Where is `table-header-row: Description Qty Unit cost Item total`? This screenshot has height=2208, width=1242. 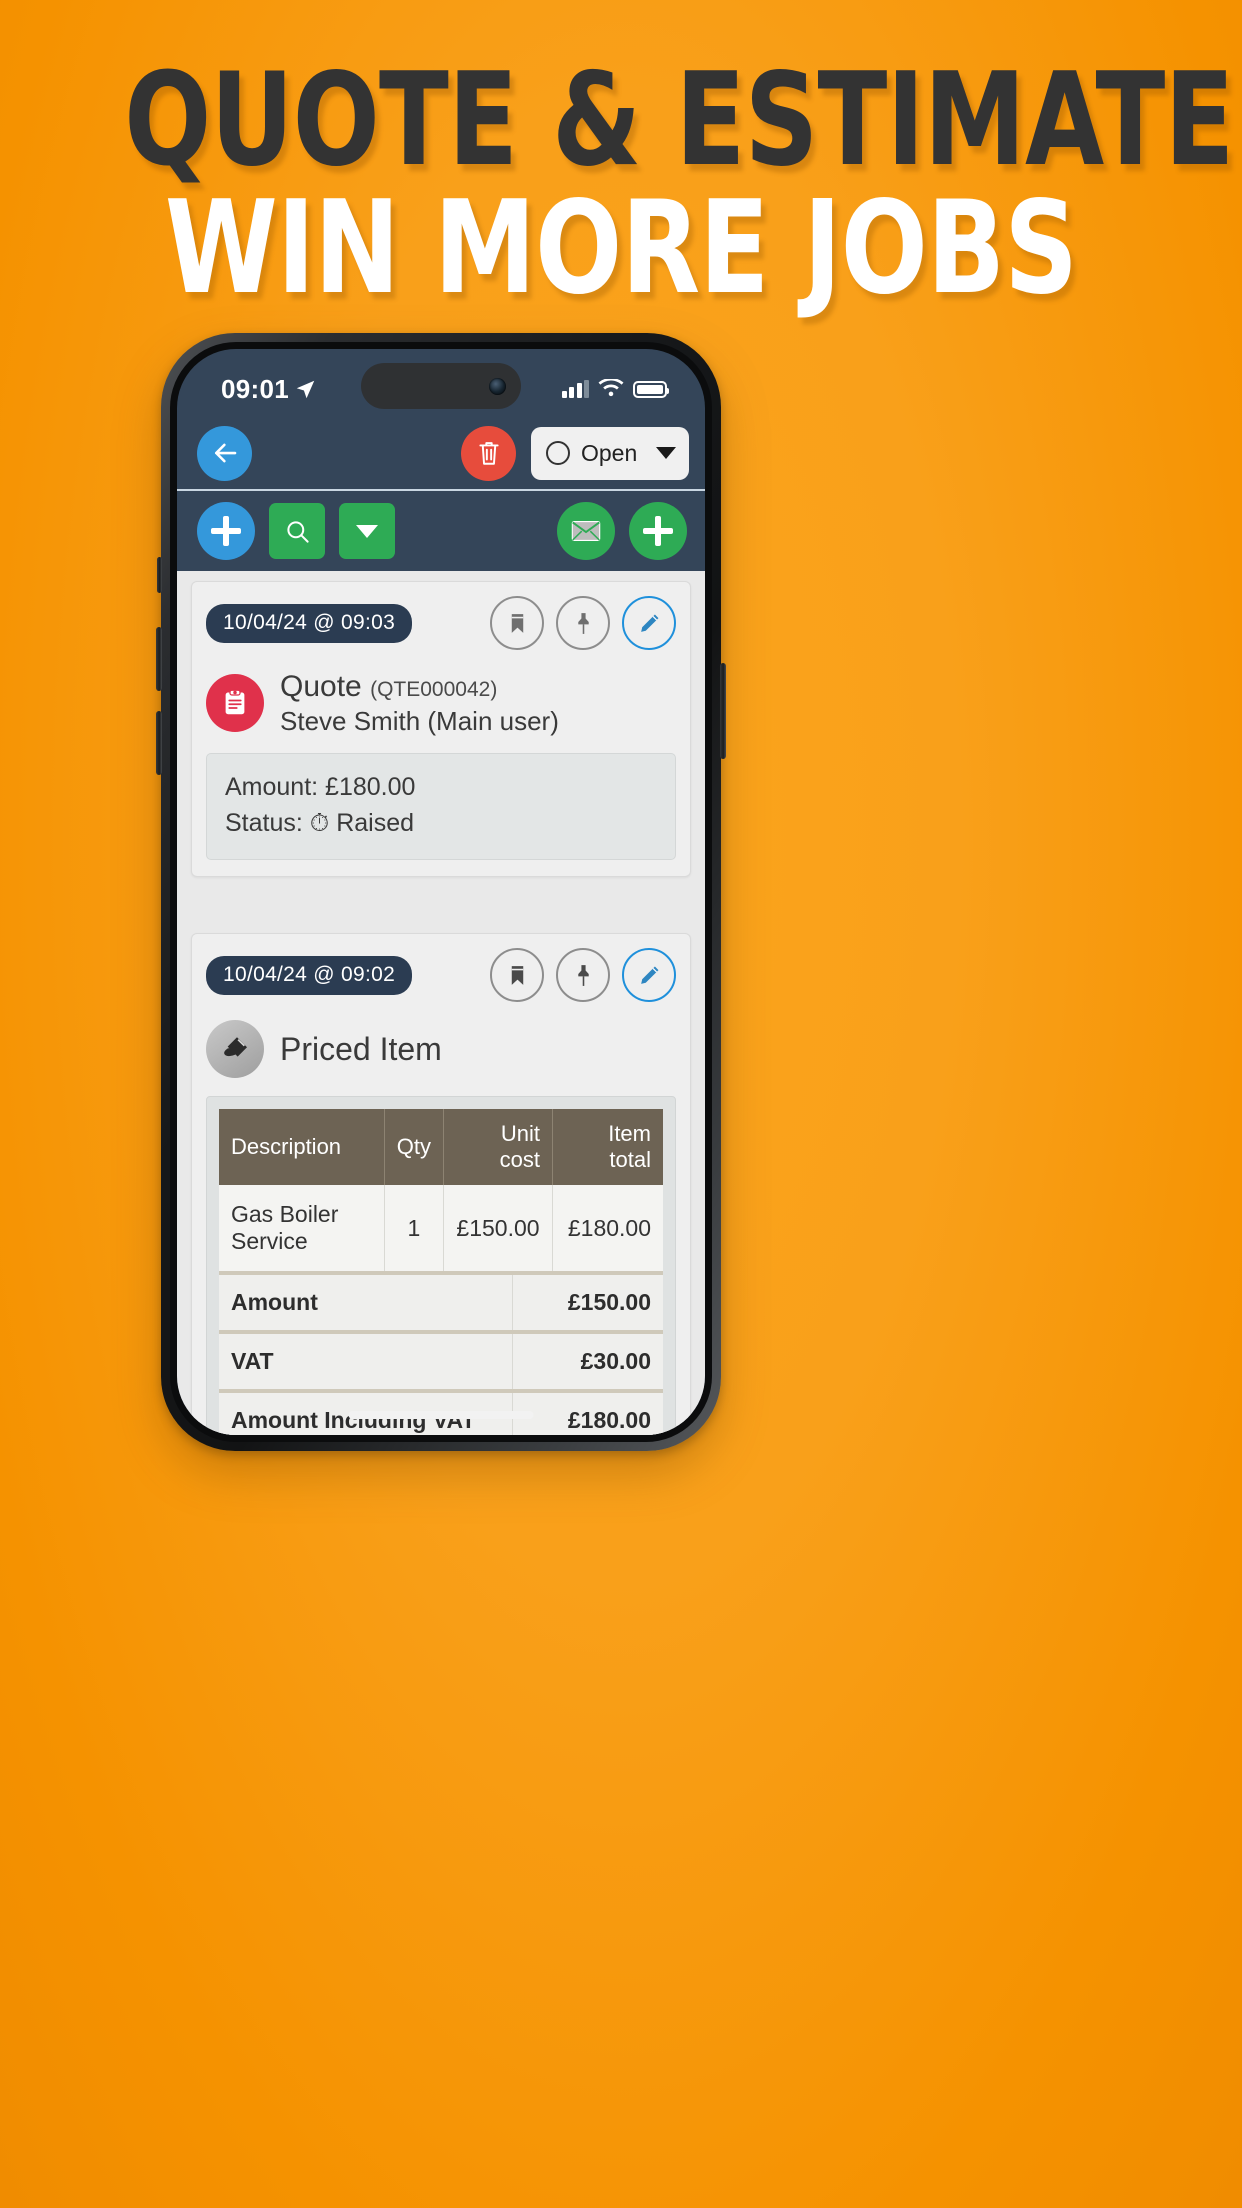 table-header-row: Description Qty Unit cost Item total is located at coordinates (441, 1147).